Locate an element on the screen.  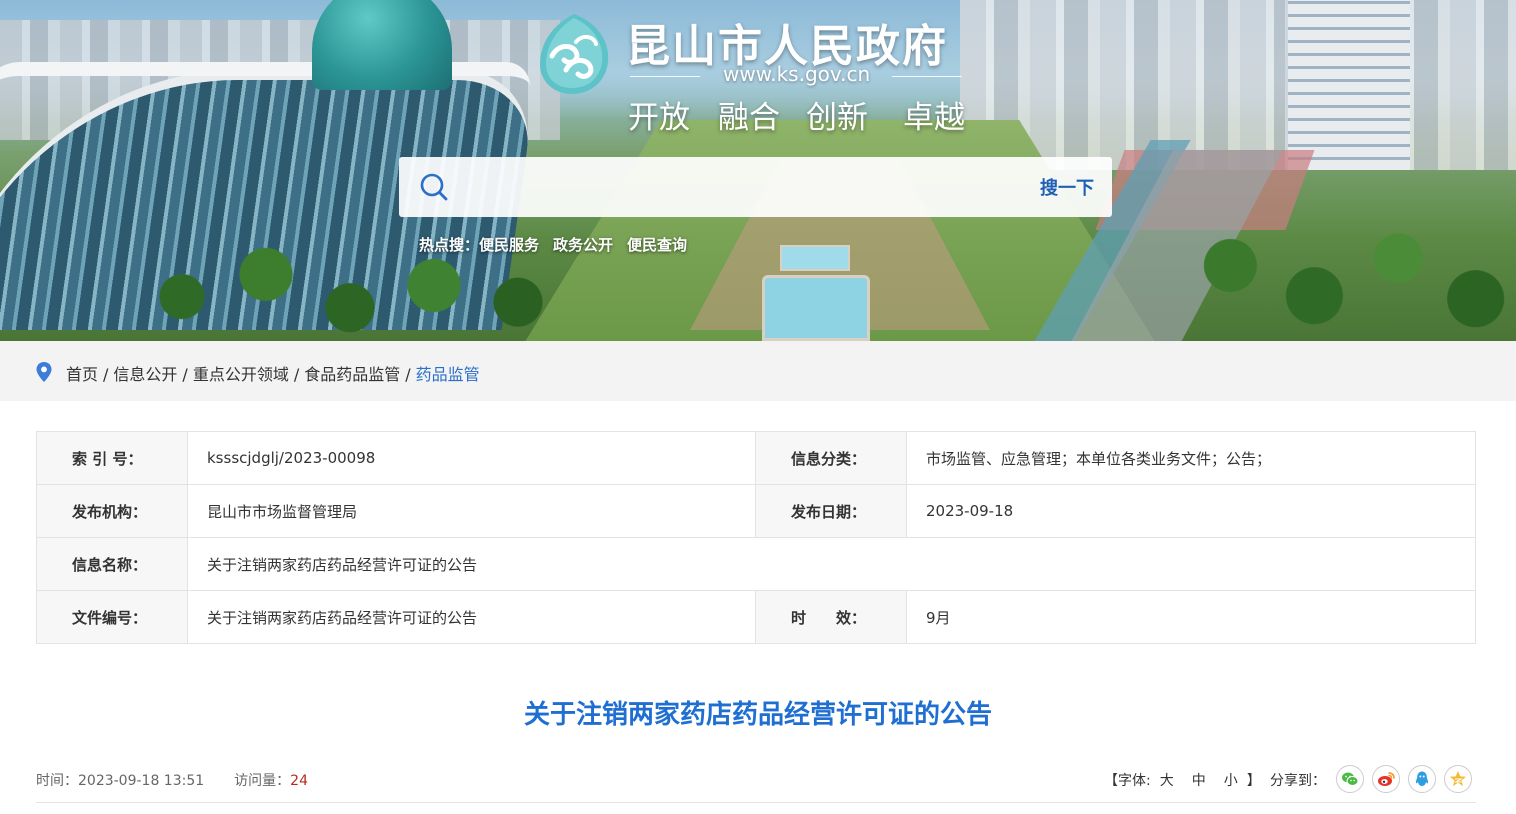
date-value: 2023-09-18 is located at coordinates (1191, 511).